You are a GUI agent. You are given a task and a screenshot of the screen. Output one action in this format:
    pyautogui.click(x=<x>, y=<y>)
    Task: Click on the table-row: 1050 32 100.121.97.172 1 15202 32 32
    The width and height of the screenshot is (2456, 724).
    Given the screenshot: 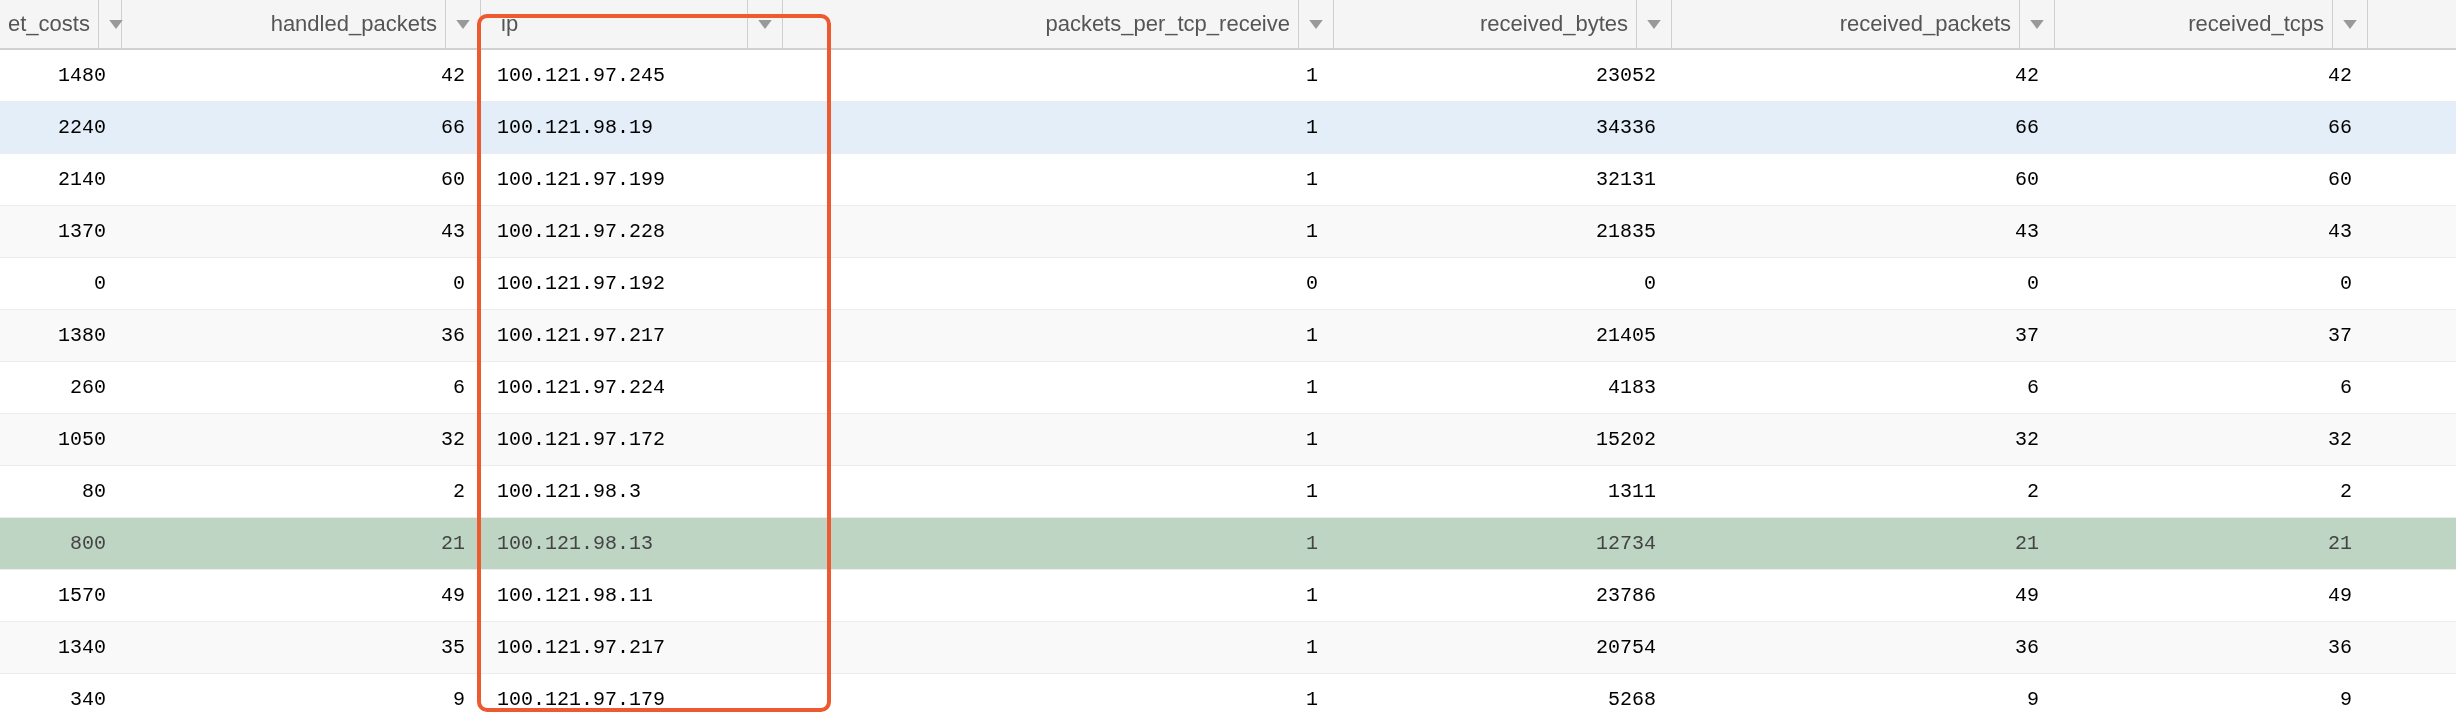 What is the action you would take?
    pyautogui.click(x=1228, y=440)
    